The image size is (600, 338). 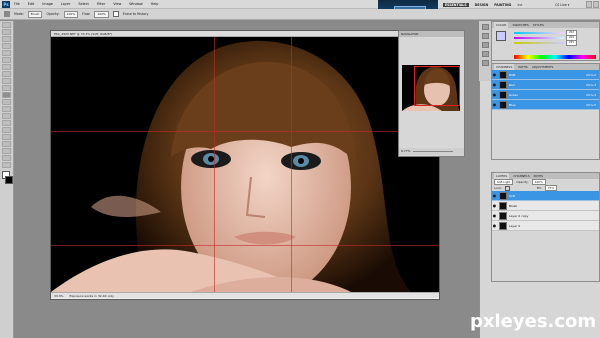 What do you see at coordinates (6, 123) in the screenshot?
I see `pen-tool-icon` at bounding box center [6, 123].